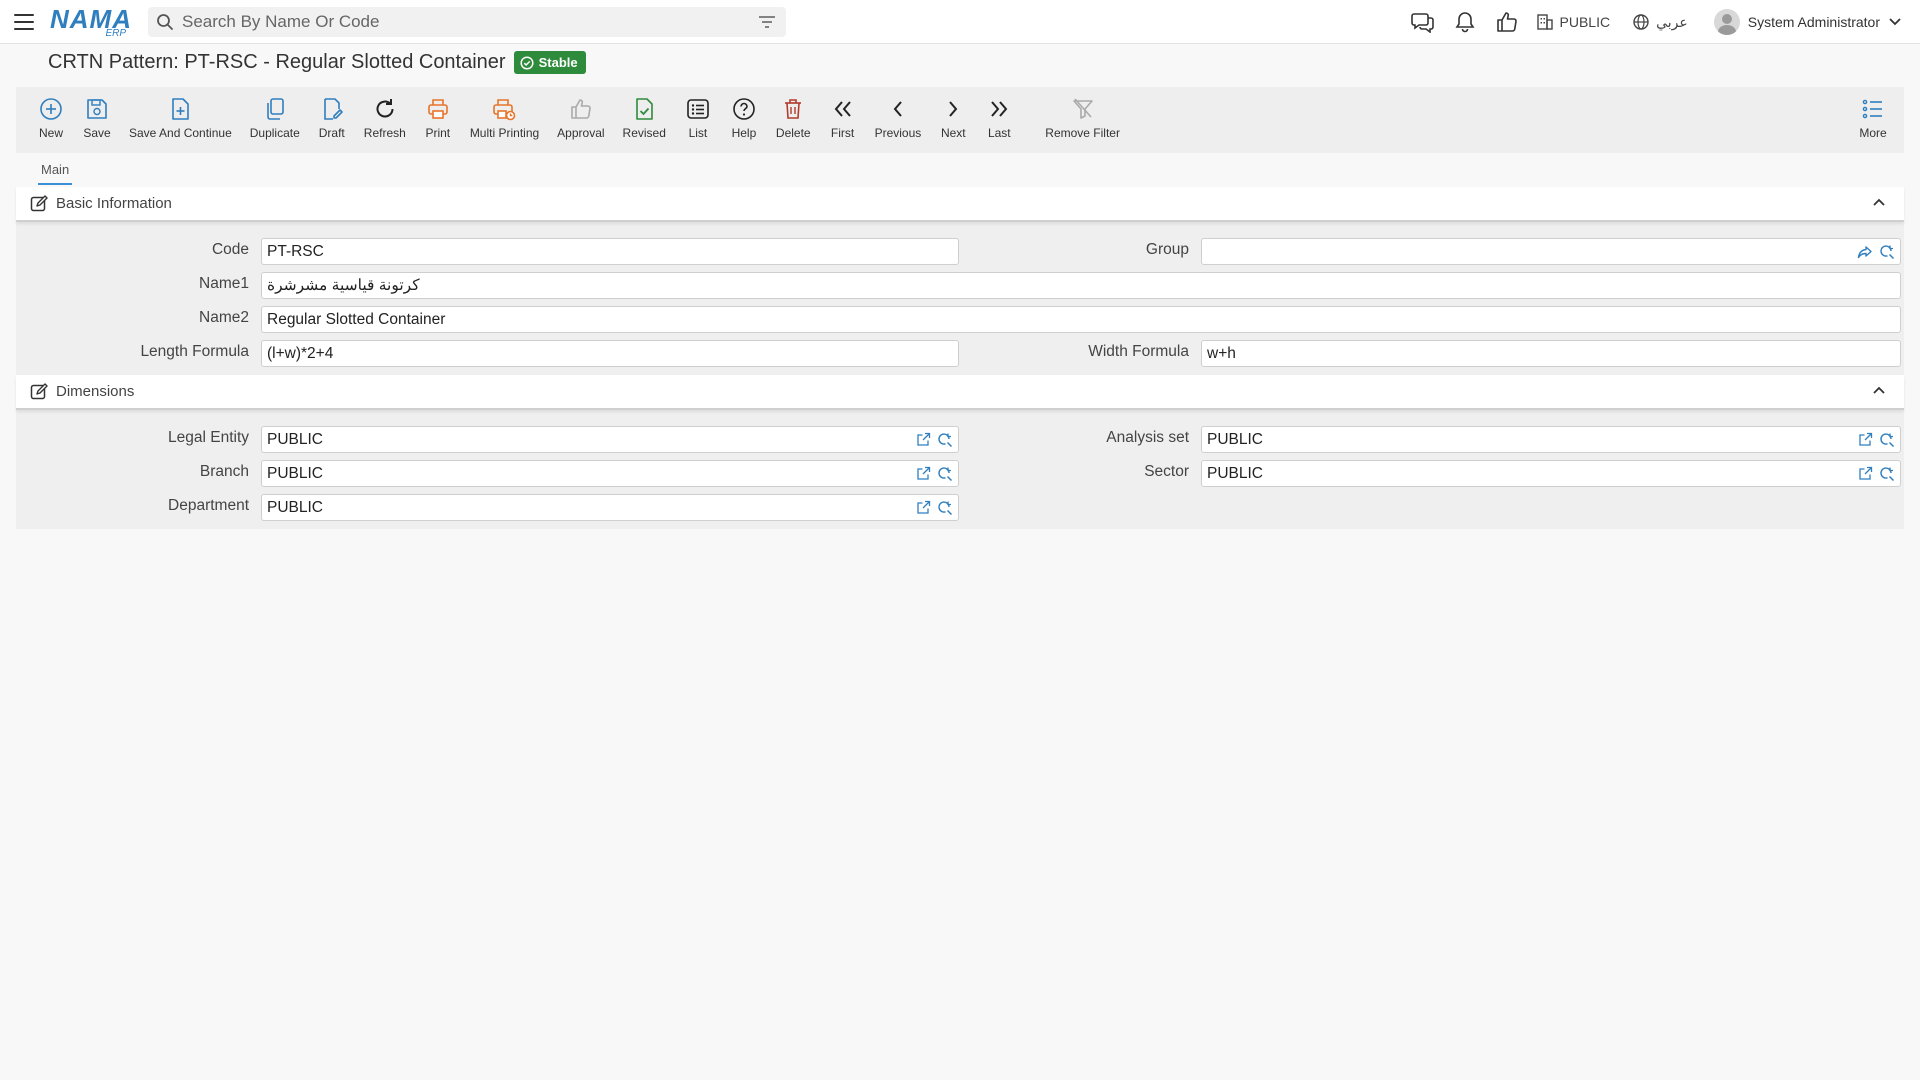  Describe the element at coordinates (549, 62) in the screenshot. I see `status-badge: Stable` at that location.